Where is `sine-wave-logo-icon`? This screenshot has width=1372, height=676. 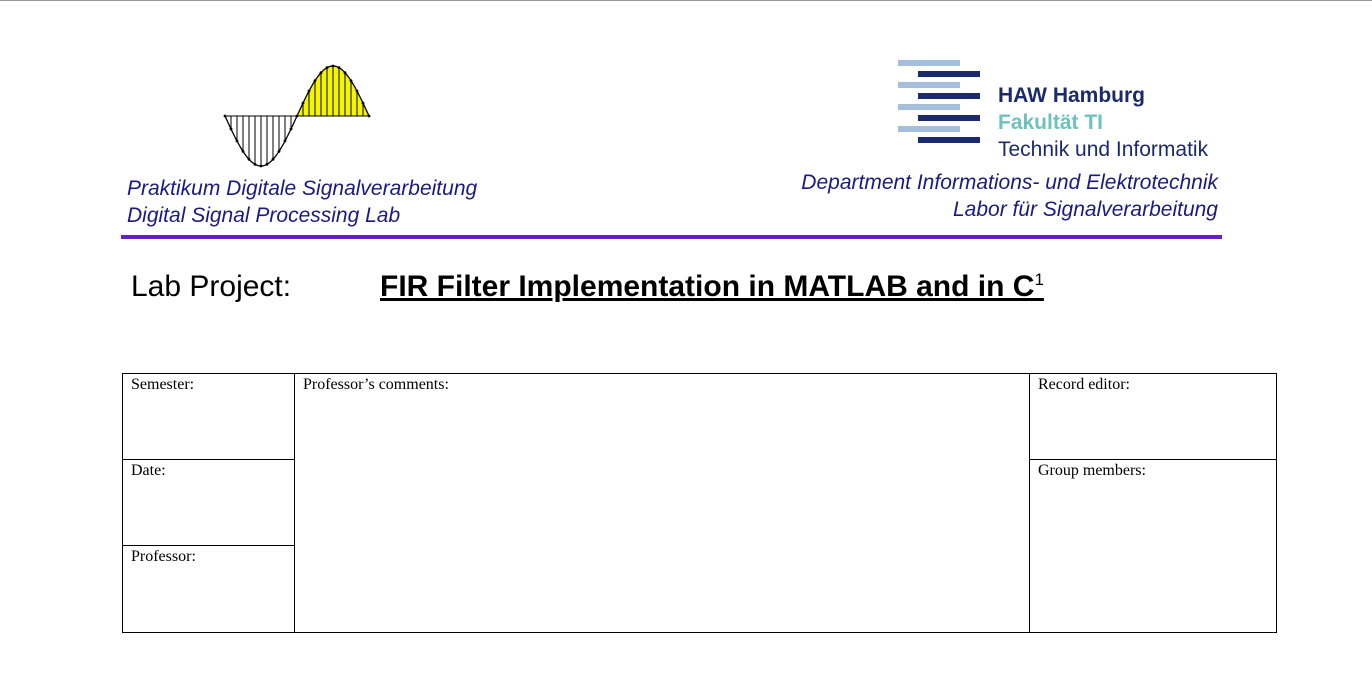 sine-wave-logo-icon is located at coordinates (297, 116).